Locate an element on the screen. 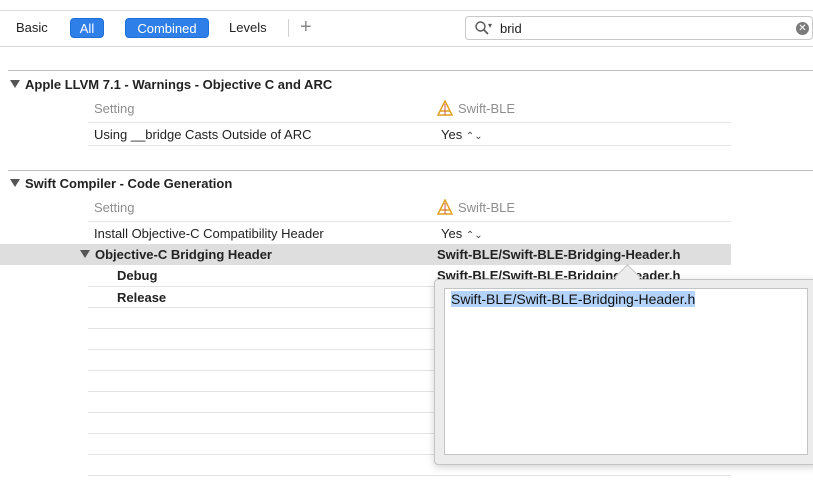 This screenshot has width=813, height=482. section-header-swift-compiler: Swift Compiler - Code Generation is located at coordinates (121, 183).